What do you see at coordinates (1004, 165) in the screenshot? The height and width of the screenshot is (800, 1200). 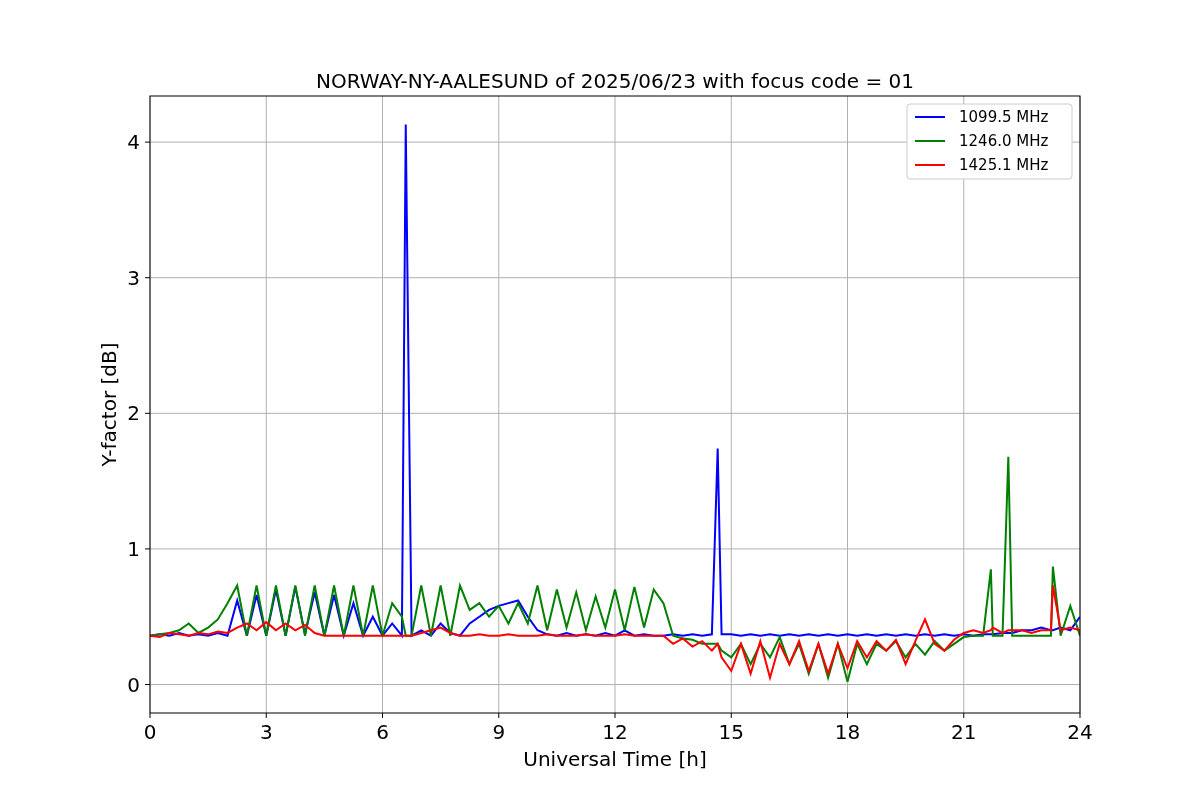 I see `legend-label: 1425.1 MHz` at bounding box center [1004, 165].